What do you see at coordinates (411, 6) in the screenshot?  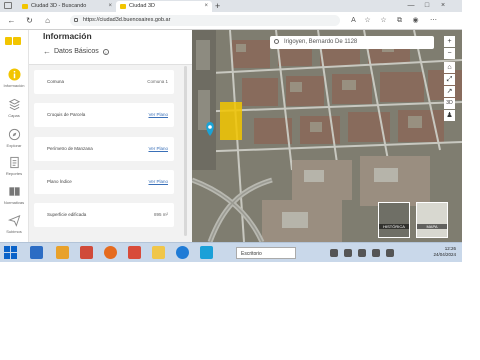 I see `minimize-button: —` at bounding box center [411, 6].